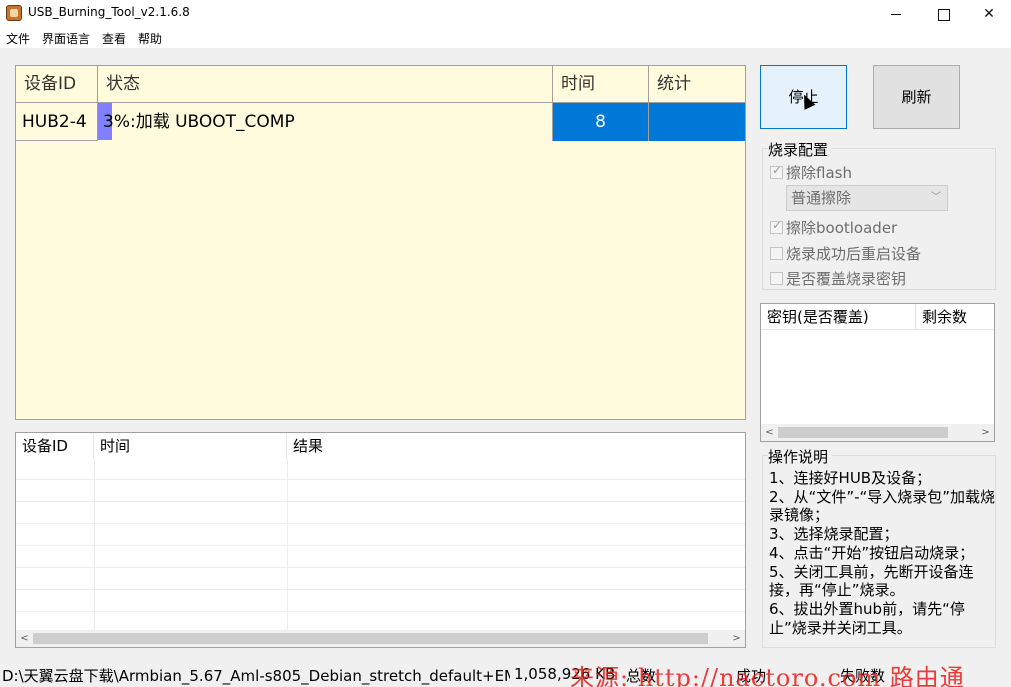 Image resolution: width=1011 pixels, height=687 pixels. Describe the element at coordinates (955, 317) in the screenshot. I see `col-remaining: 剩余数` at that location.